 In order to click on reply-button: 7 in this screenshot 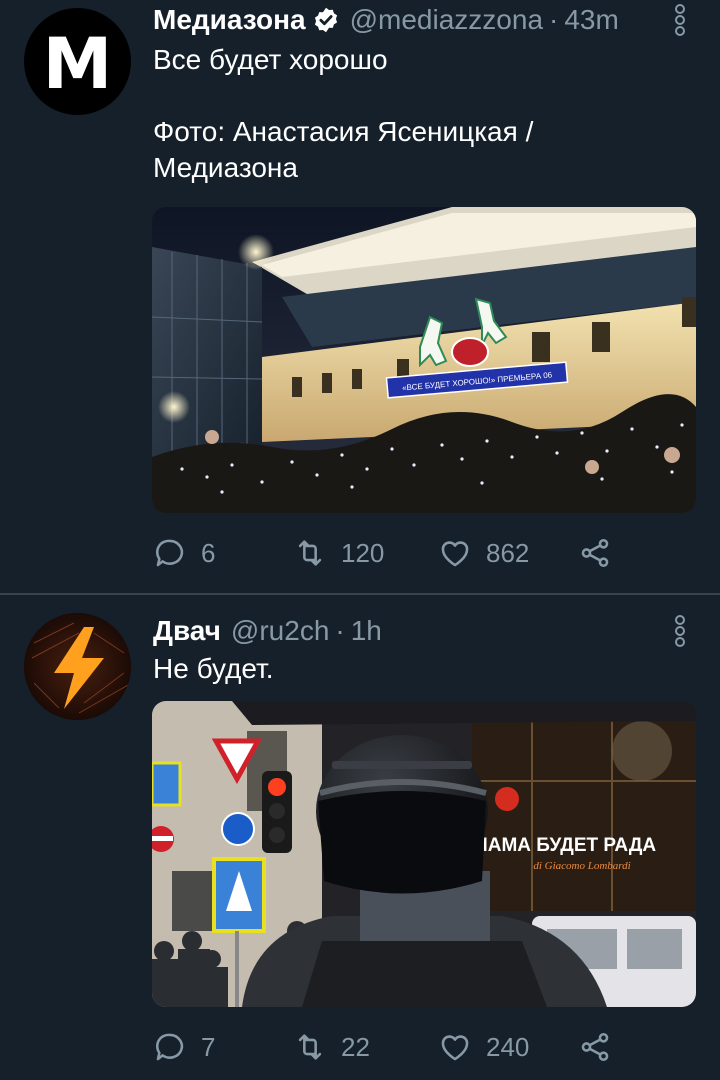, I will do `click(184, 1047)`.